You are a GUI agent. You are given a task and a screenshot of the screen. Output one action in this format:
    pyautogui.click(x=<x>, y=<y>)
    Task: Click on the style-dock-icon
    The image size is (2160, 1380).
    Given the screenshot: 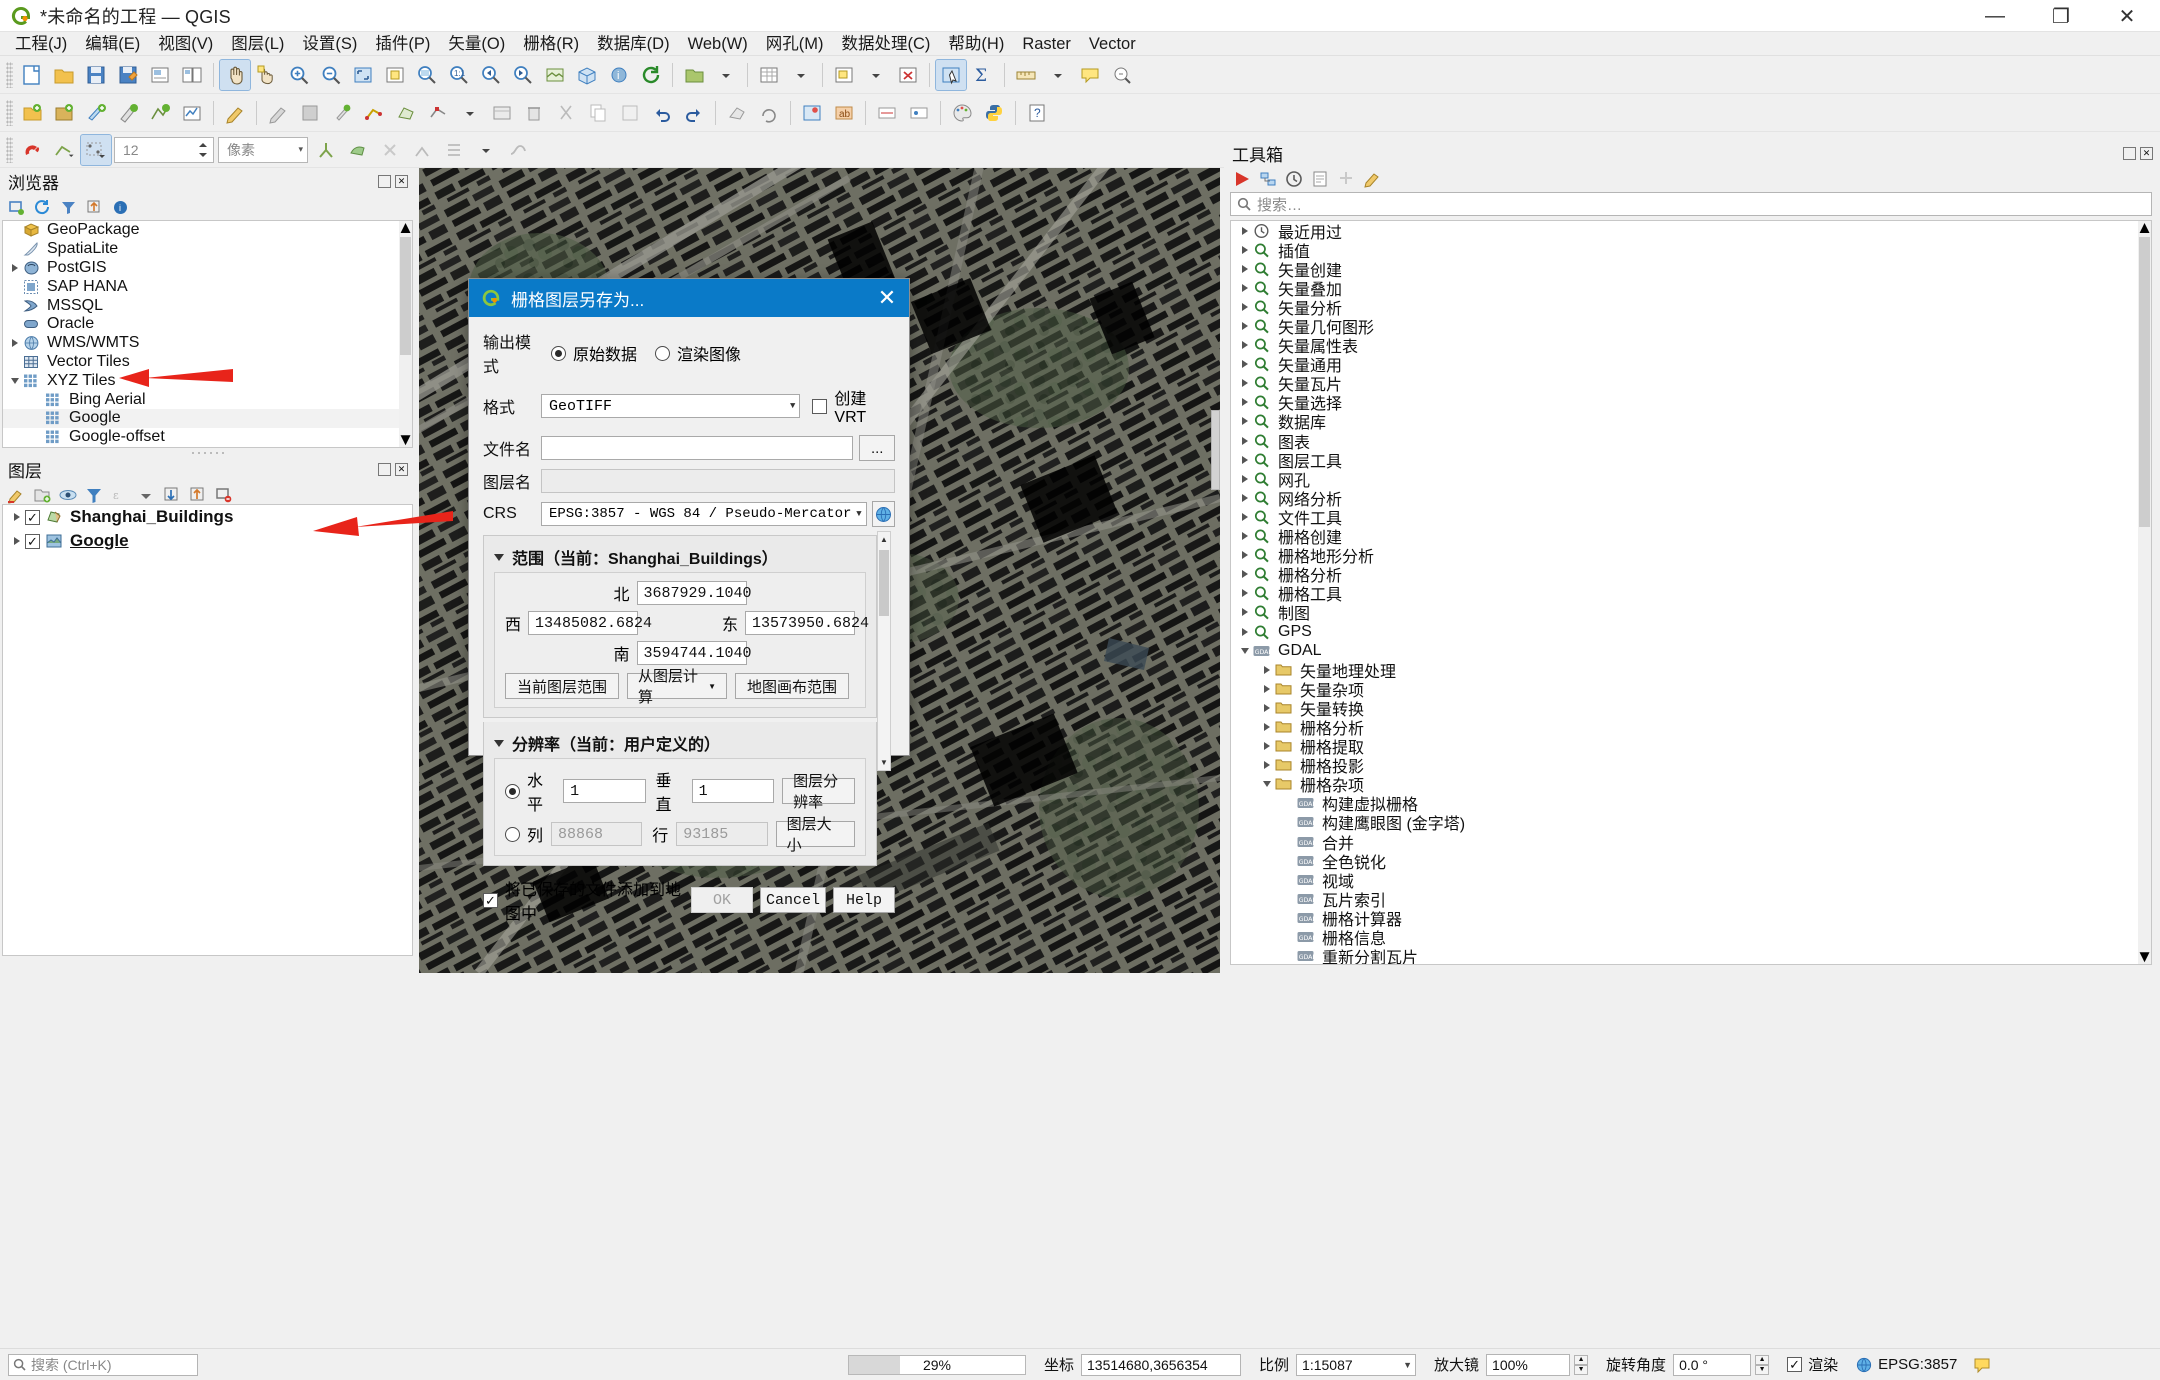 What is the action you would take?
    pyautogui.click(x=962, y=113)
    